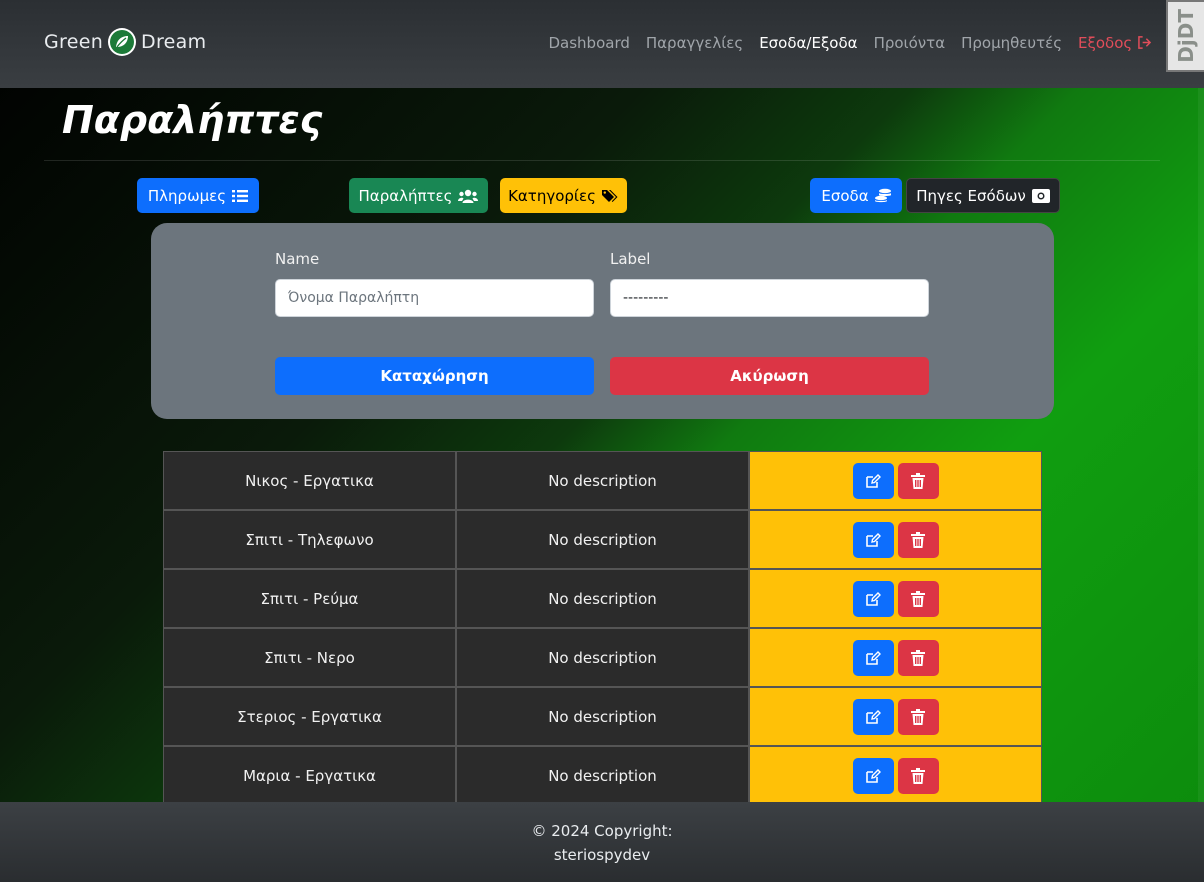  What do you see at coordinates (602, 160) in the screenshot?
I see `title-divider` at bounding box center [602, 160].